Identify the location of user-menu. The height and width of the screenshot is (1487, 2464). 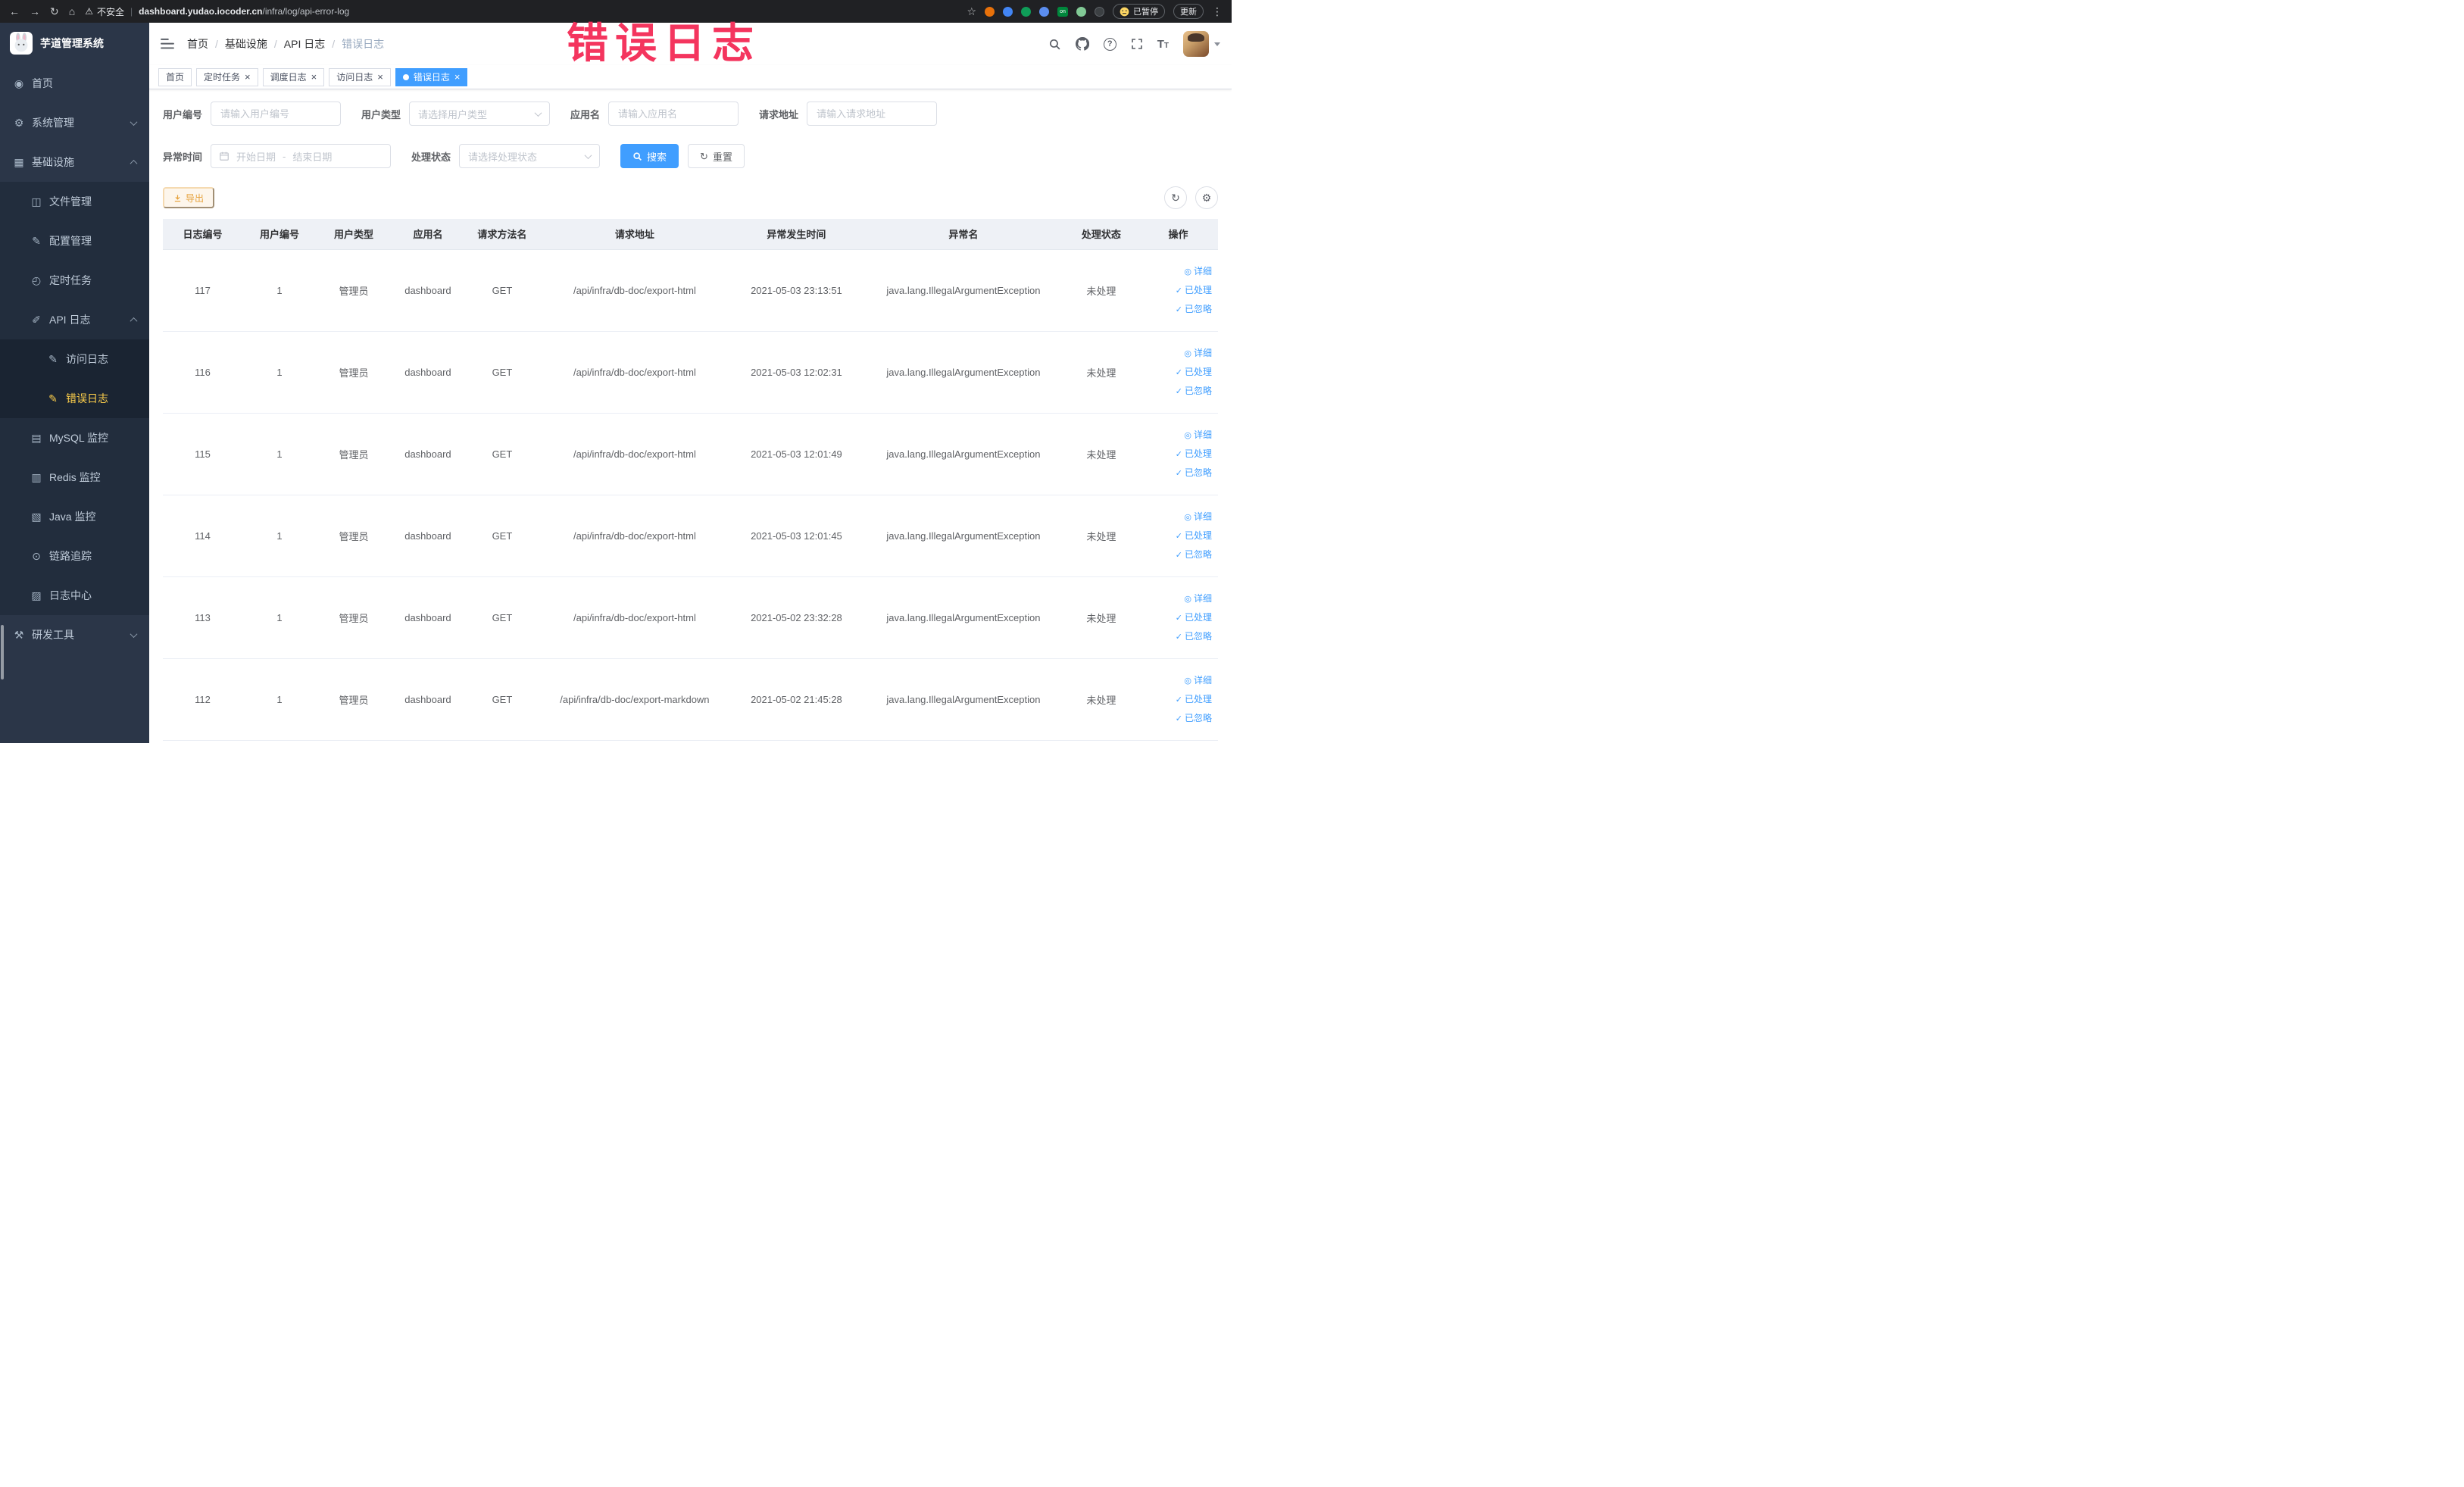
(1201, 44).